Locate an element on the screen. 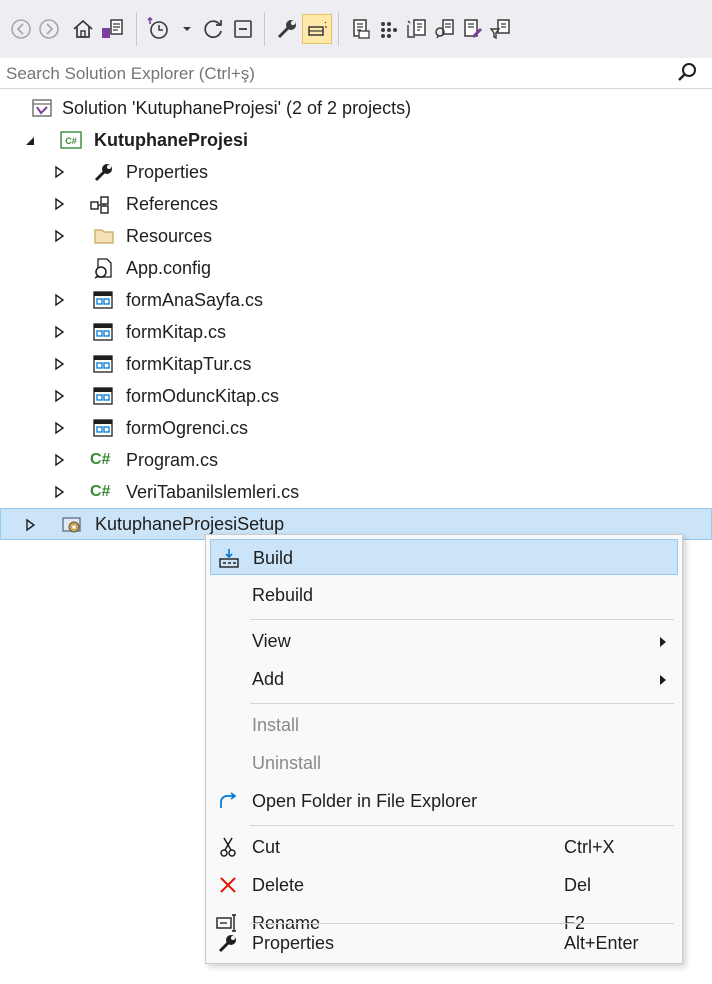  references-icon is located at coordinates (99, 205).